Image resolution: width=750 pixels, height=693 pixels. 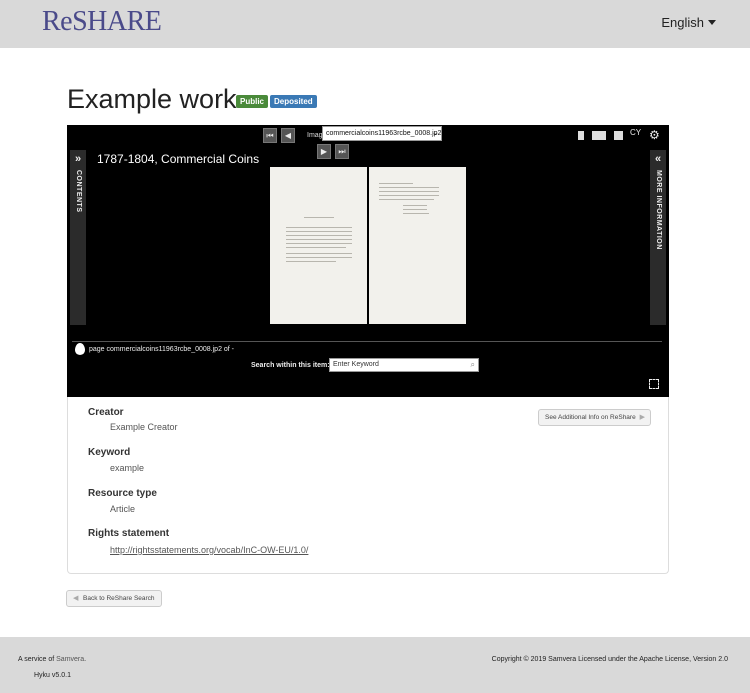 What do you see at coordinates (658, 210) in the screenshot?
I see `more-information-label: MORE INFORMATION` at bounding box center [658, 210].